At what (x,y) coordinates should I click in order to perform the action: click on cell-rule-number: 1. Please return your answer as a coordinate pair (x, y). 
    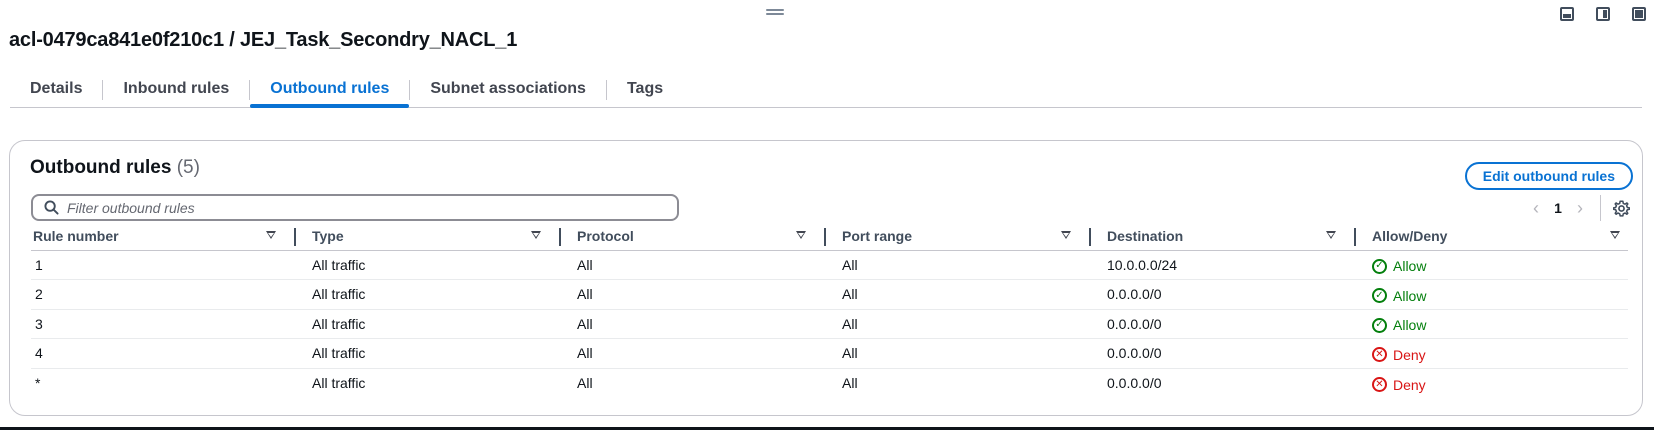
    Looking at the image, I should click on (163, 265).